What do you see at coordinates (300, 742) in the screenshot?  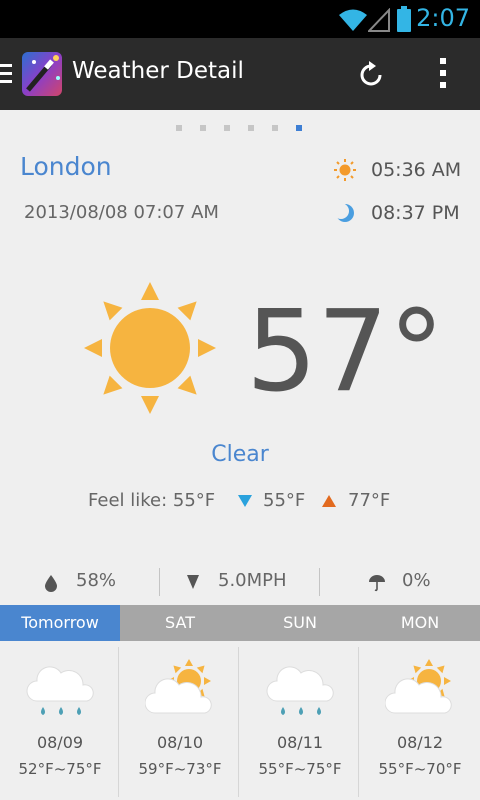 I see `forecast-date: 08/11` at bounding box center [300, 742].